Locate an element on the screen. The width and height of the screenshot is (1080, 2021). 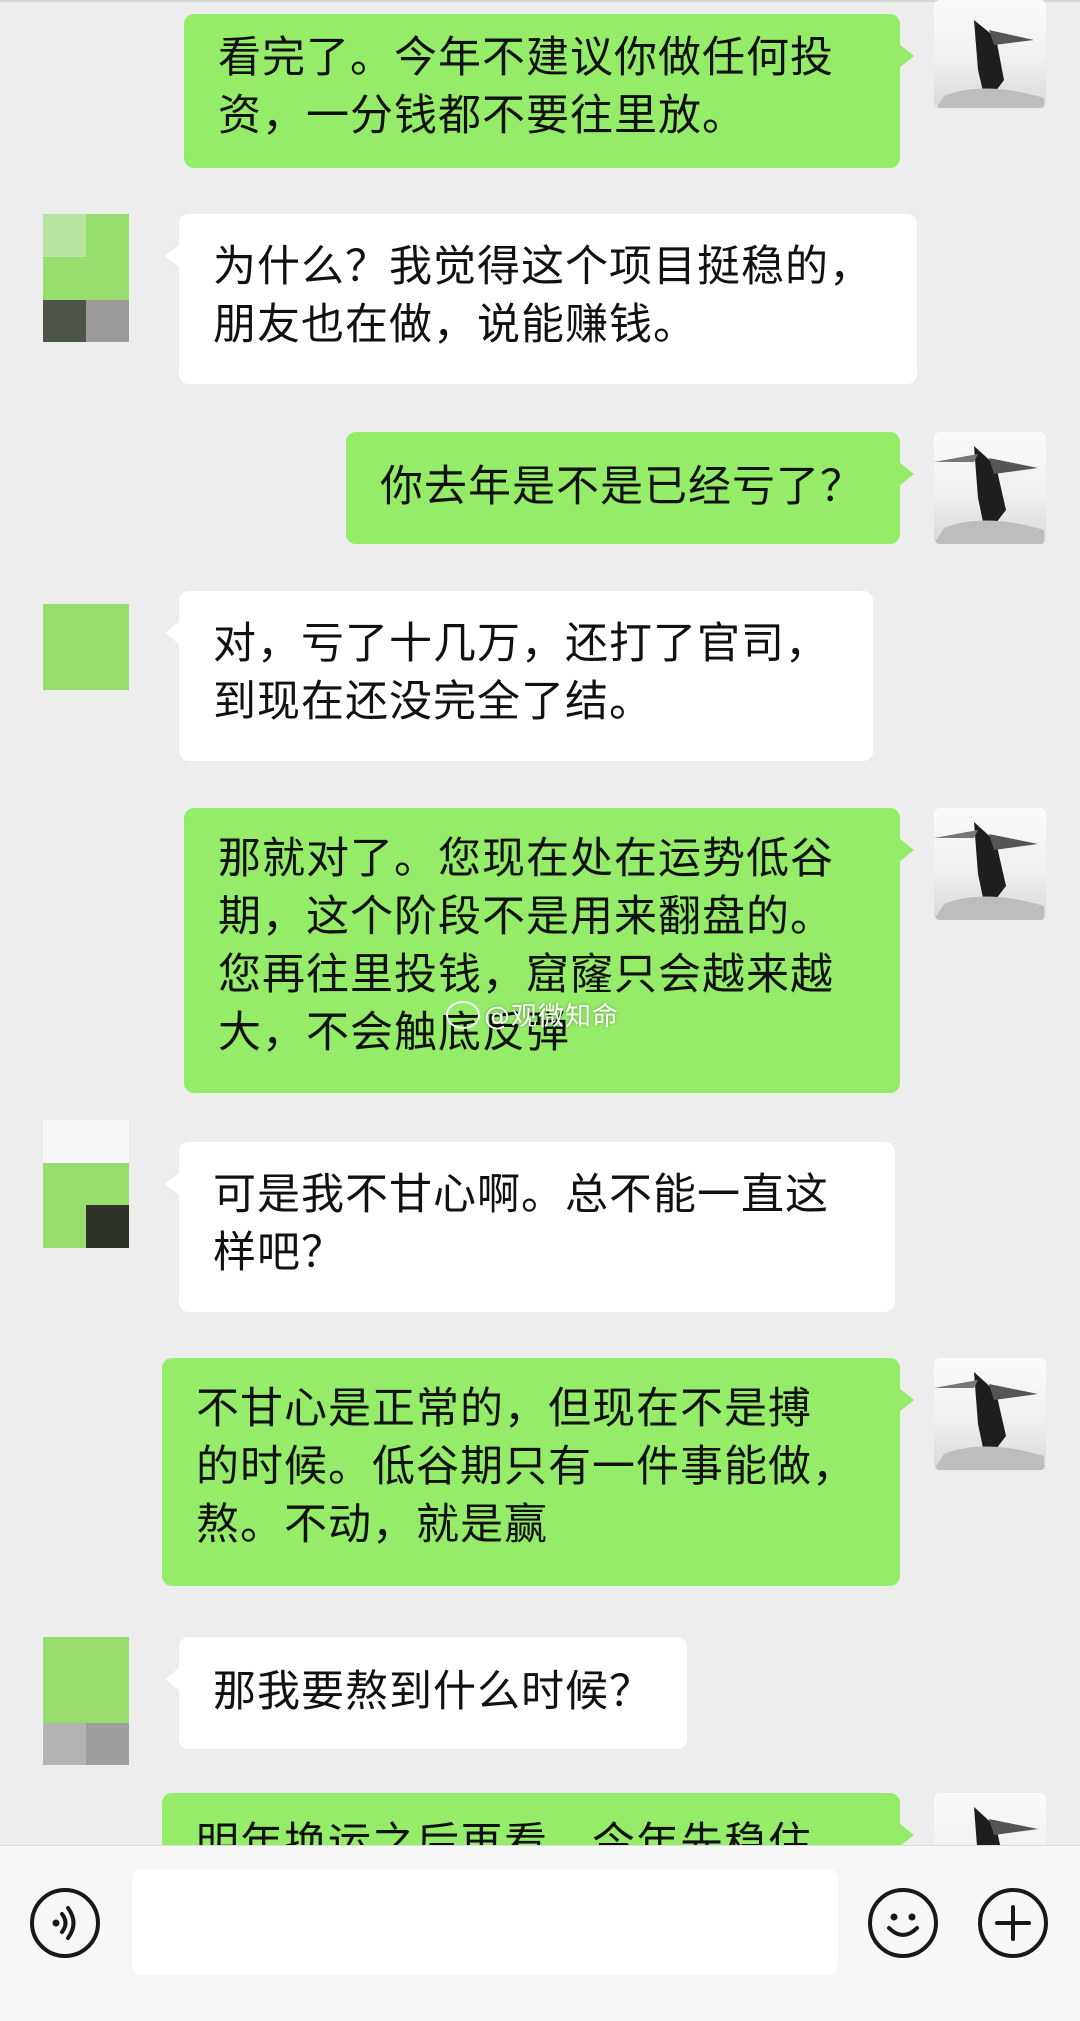
watermark: @观微知命 is located at coordinates (532, 1014).